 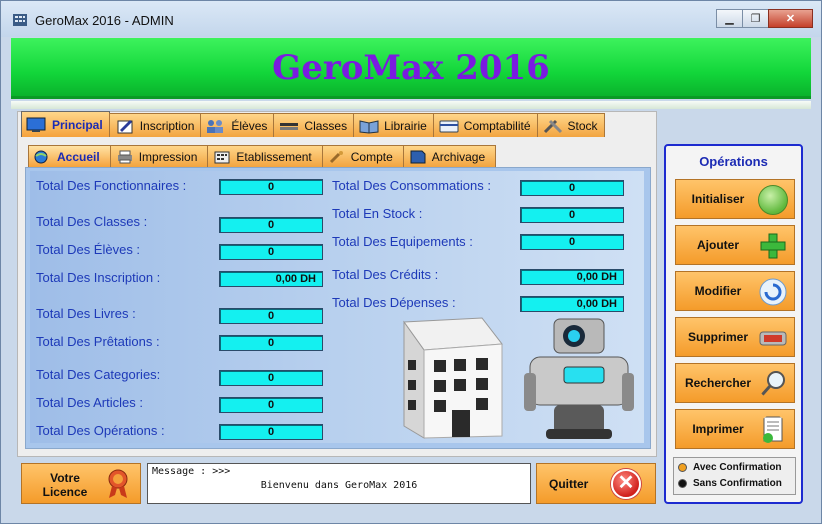 I want to click on radio-dot-selected, so click(x=682, y=467).